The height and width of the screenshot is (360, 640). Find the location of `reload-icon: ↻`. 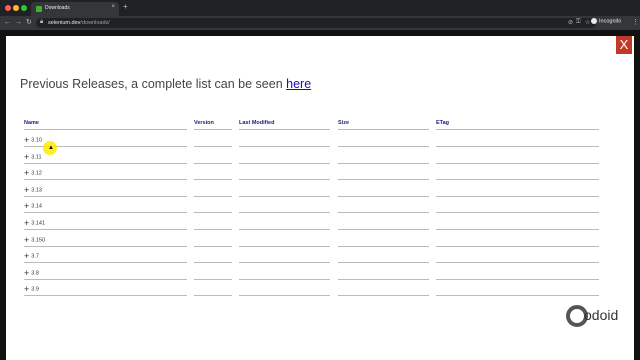

reload-icon: ↻ is located at coordinates (29, 22).